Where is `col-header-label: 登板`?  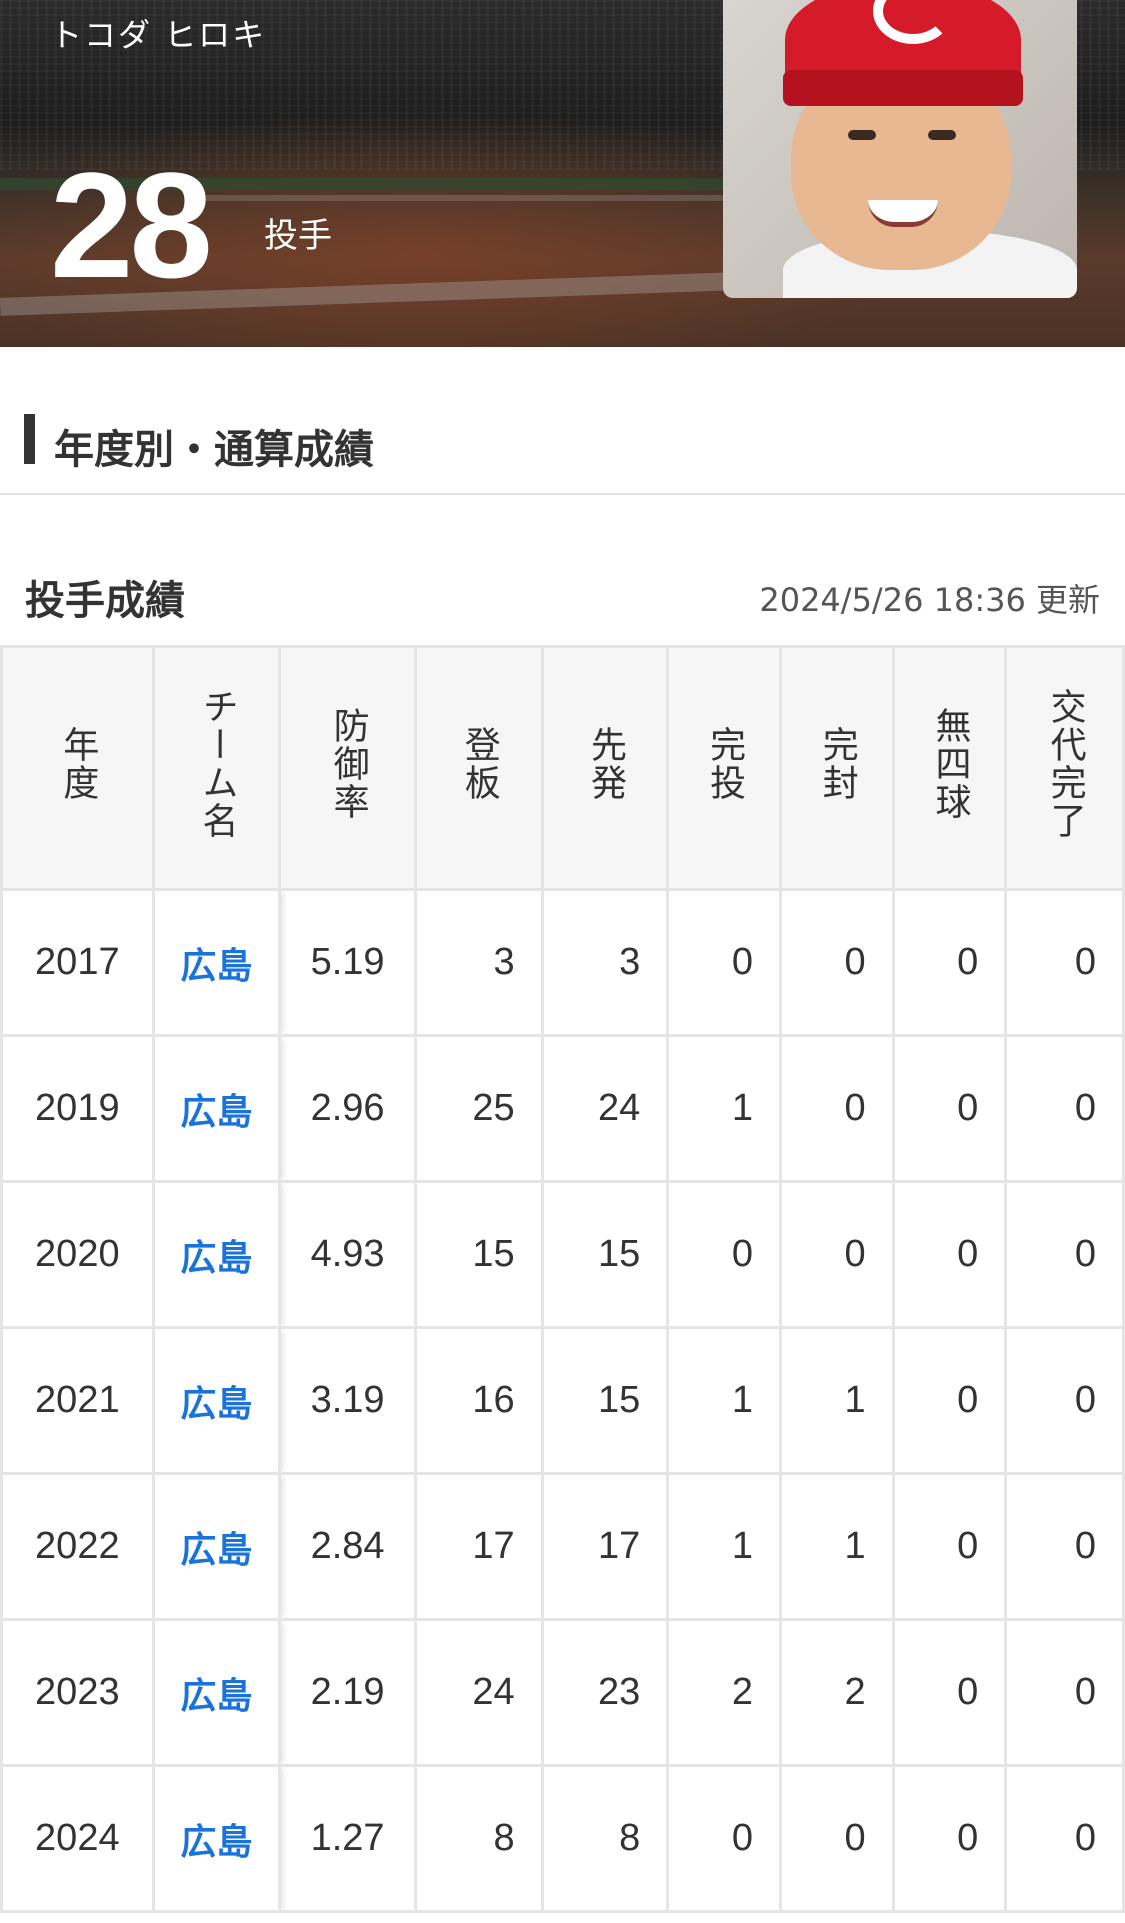 col-header-label: 登板 is located at coordinates (479, 763).